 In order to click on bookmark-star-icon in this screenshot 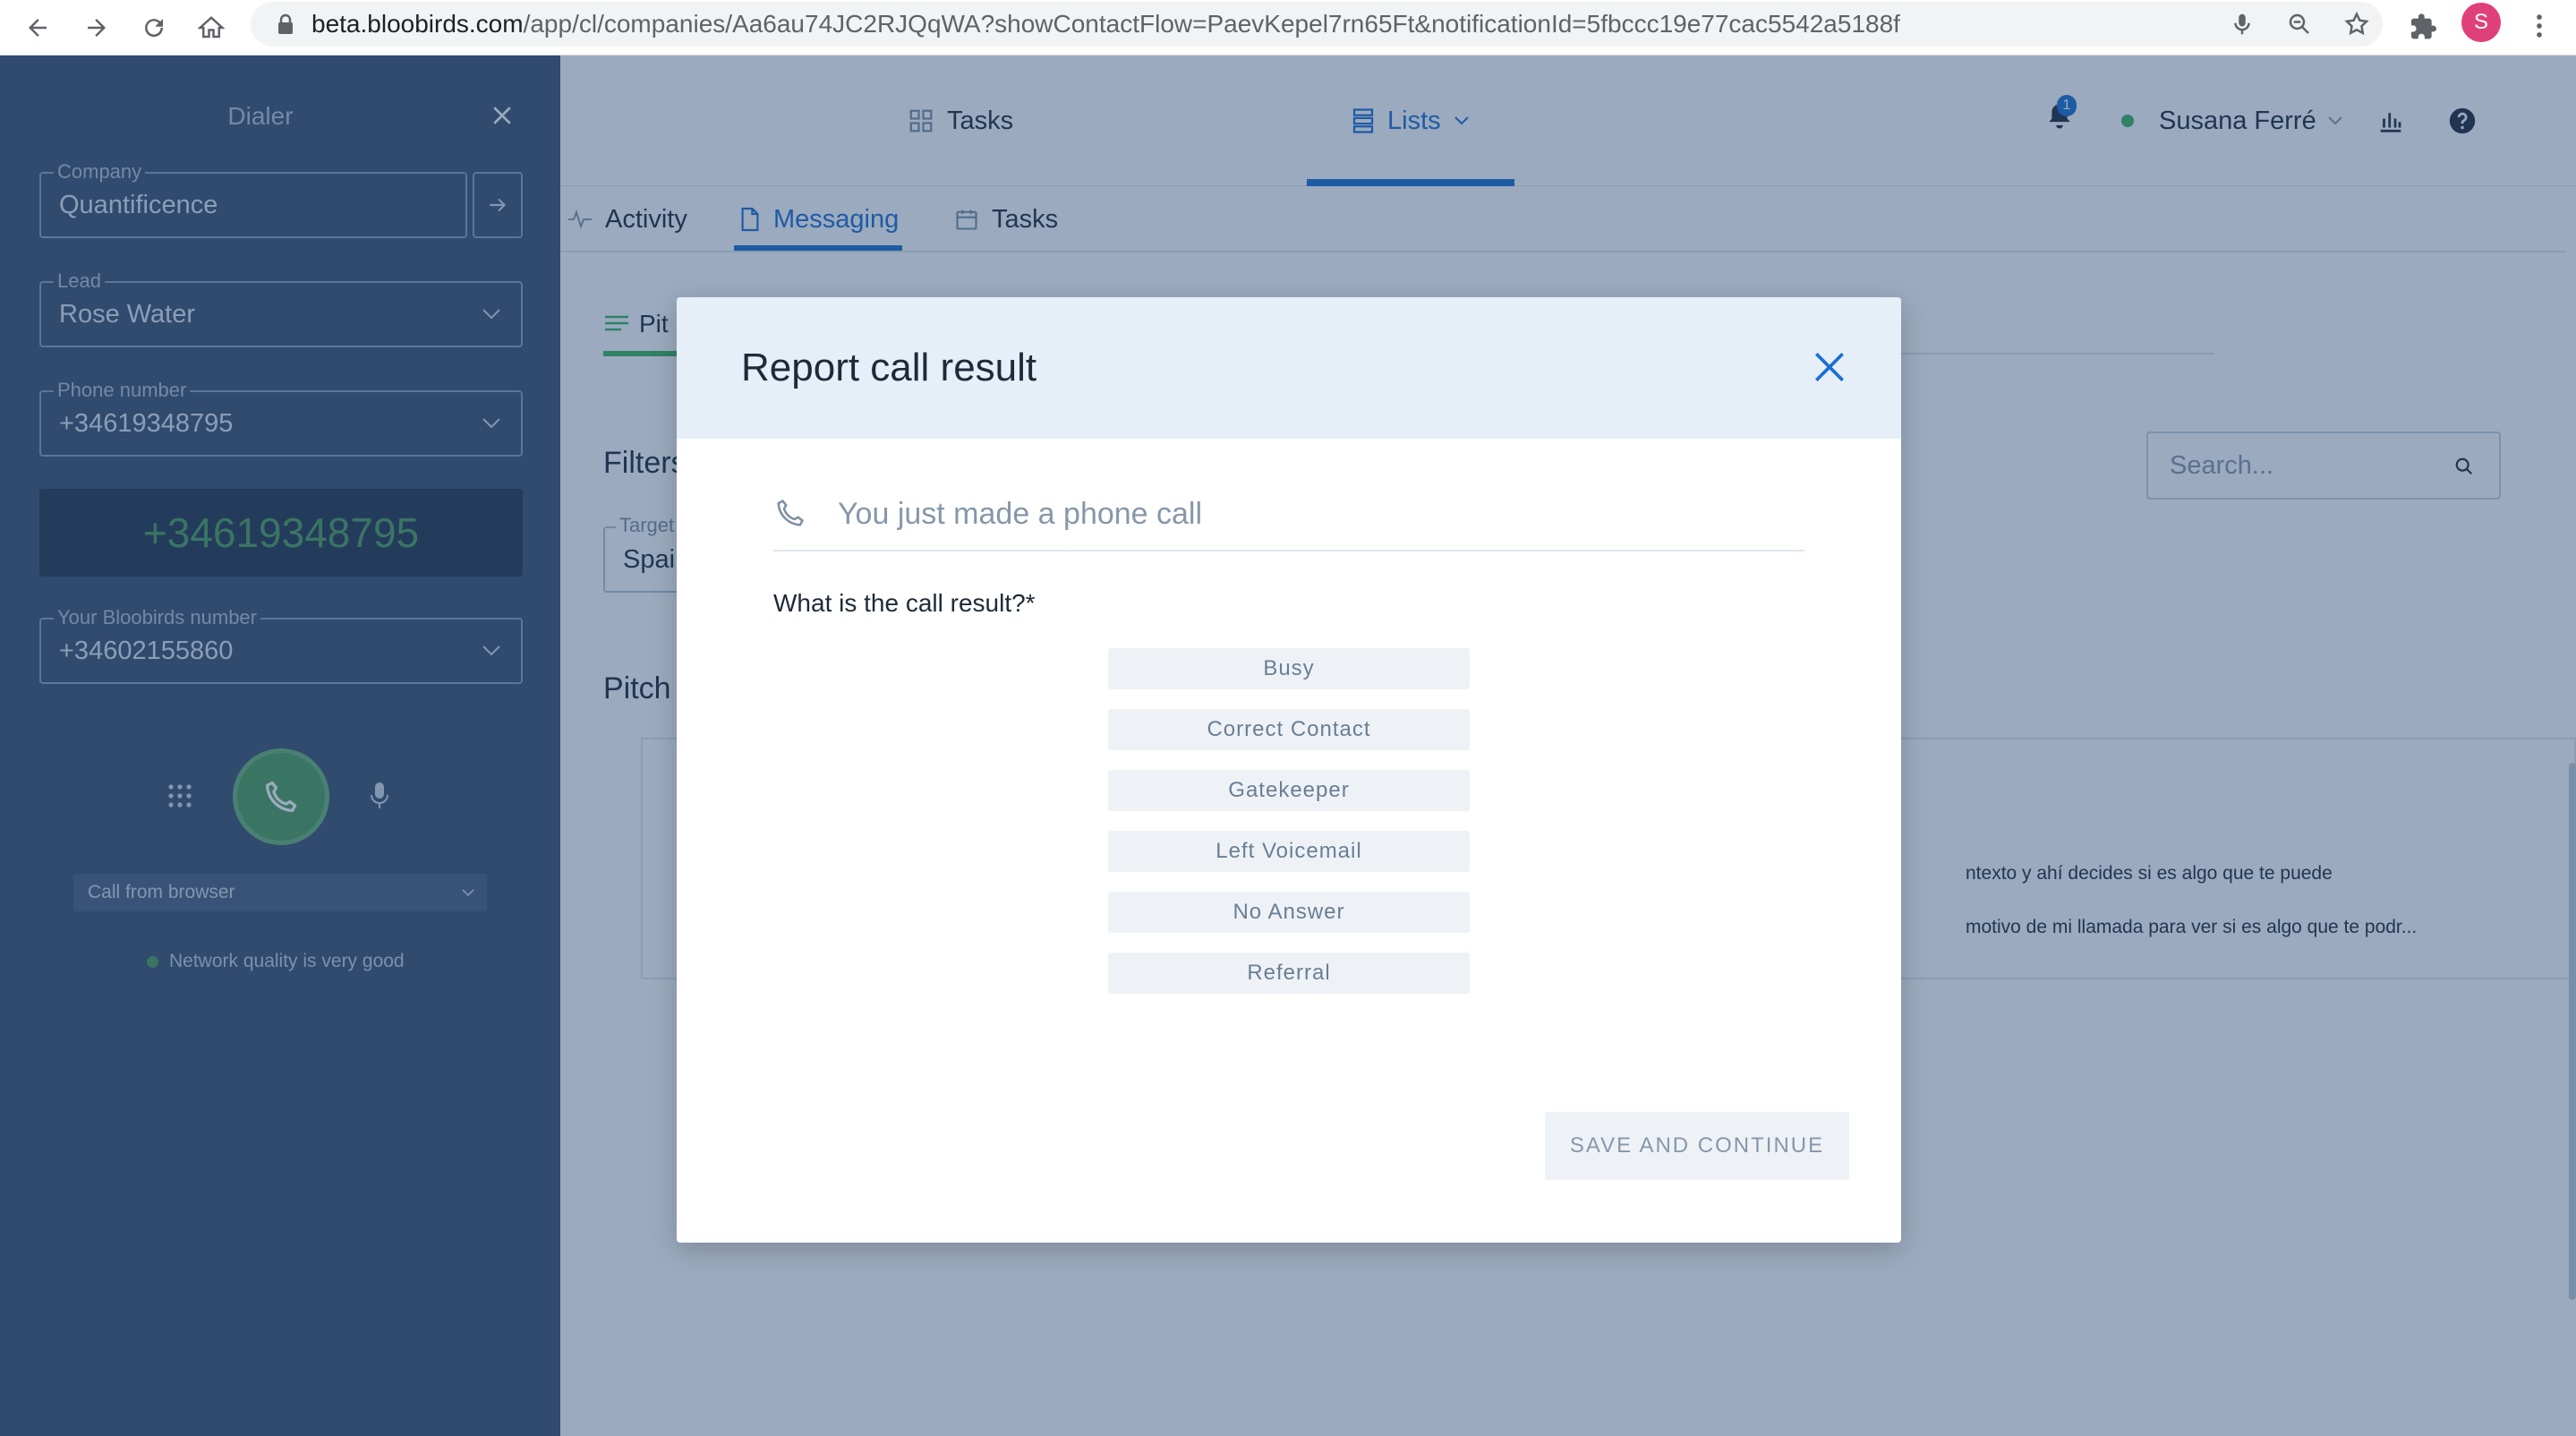, I will do `click(2356, 24)`.